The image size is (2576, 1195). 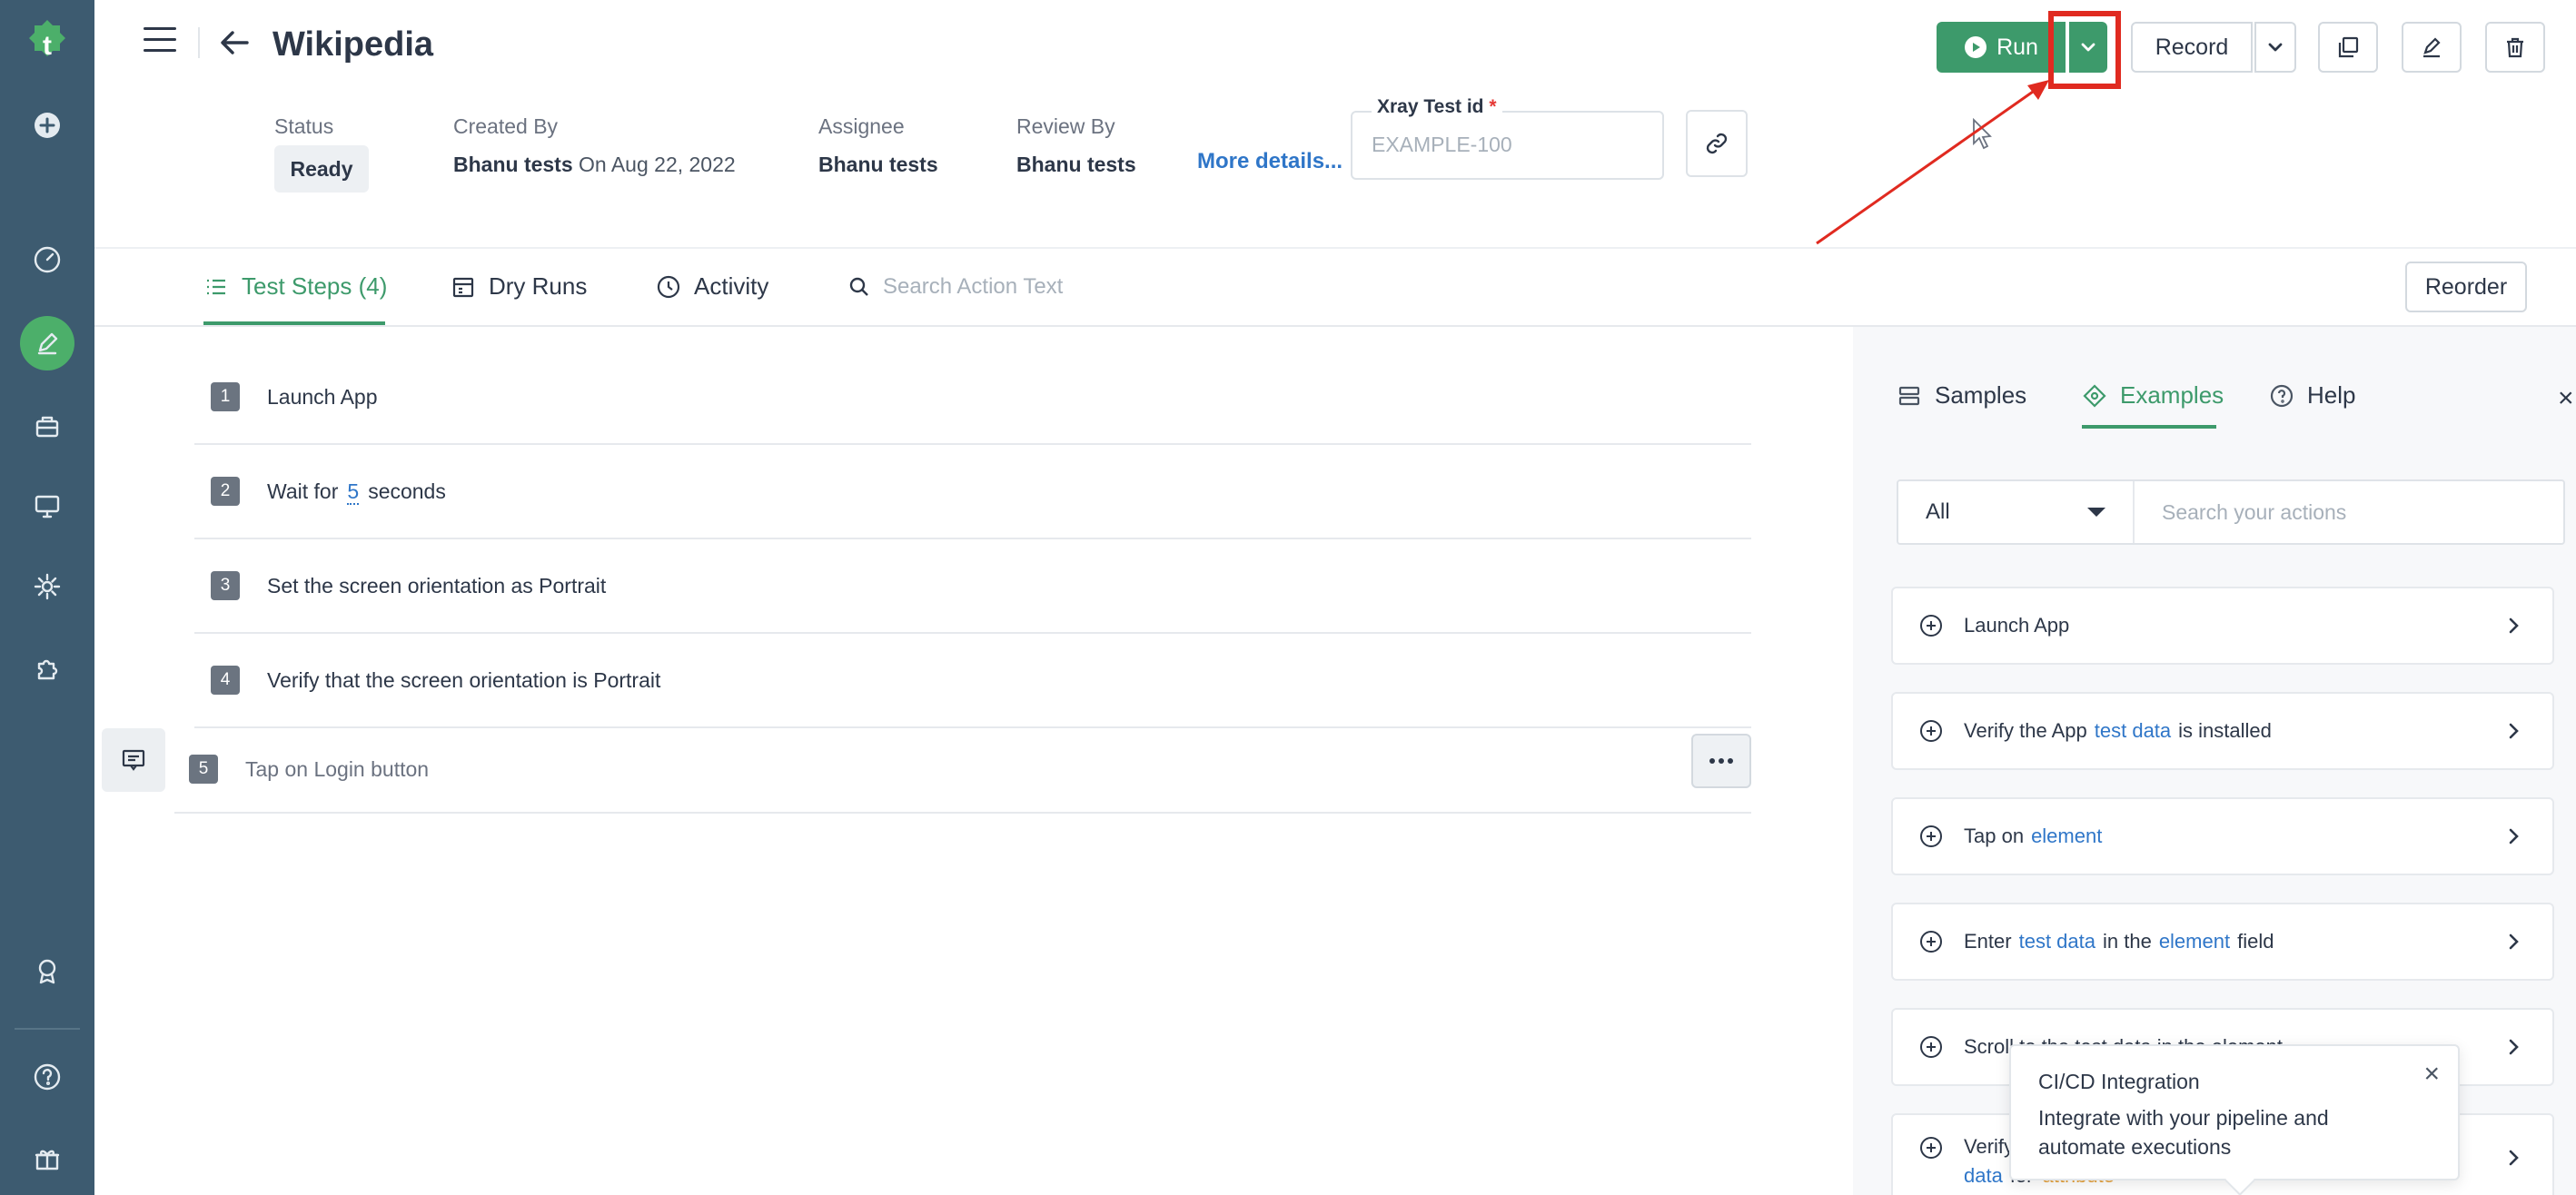 I want to click on step-text: Launch App, so click(x=322, y=396).